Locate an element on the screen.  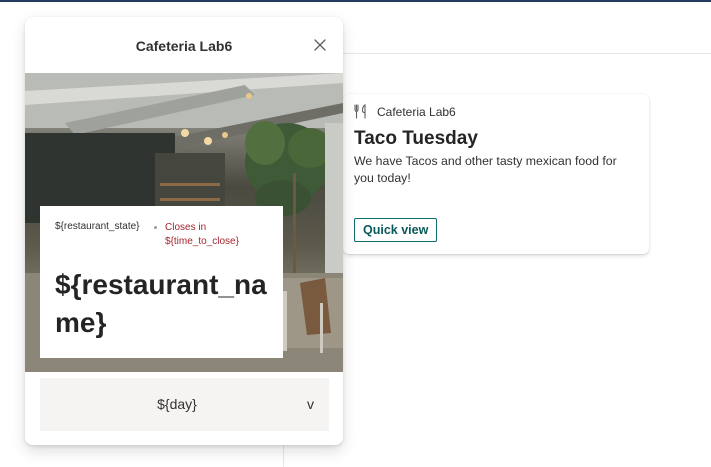
card-title: Taco Tuesday is located at coordinates (416, 138).